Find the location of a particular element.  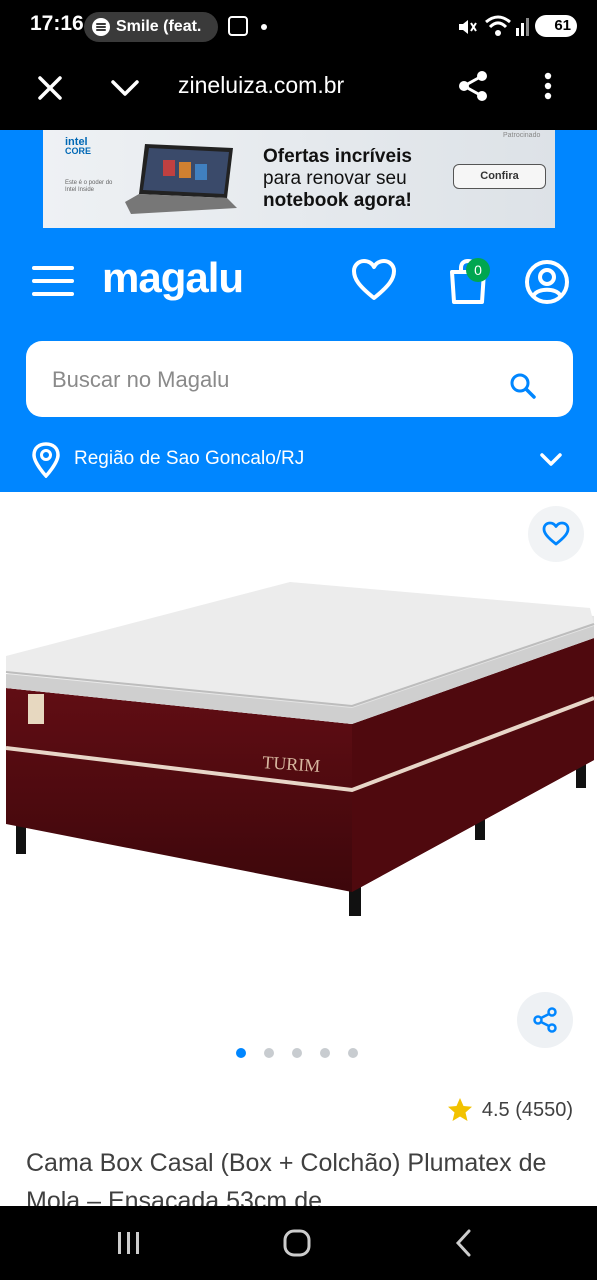

region-label: Região de Sao Goncalo/RJ is located at coordinates (189, 458).